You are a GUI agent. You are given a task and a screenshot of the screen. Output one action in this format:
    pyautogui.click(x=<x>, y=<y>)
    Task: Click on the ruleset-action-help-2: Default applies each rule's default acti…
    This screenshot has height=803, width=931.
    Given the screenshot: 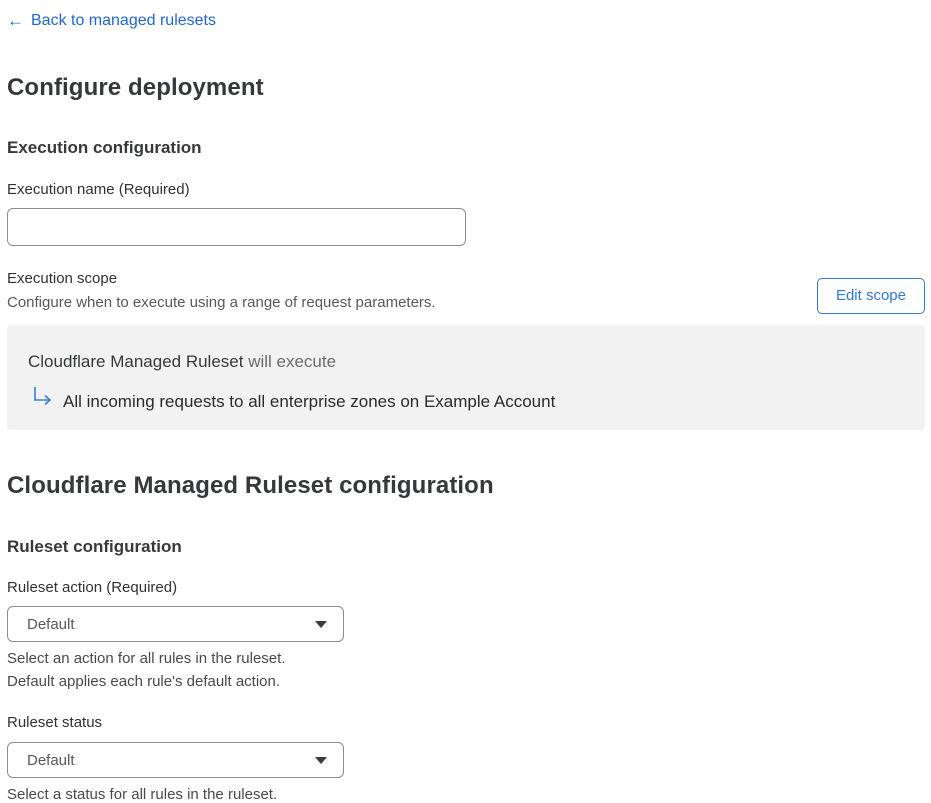 What is the action you would take?
    pyautogui.click(x=144, y=681)
    